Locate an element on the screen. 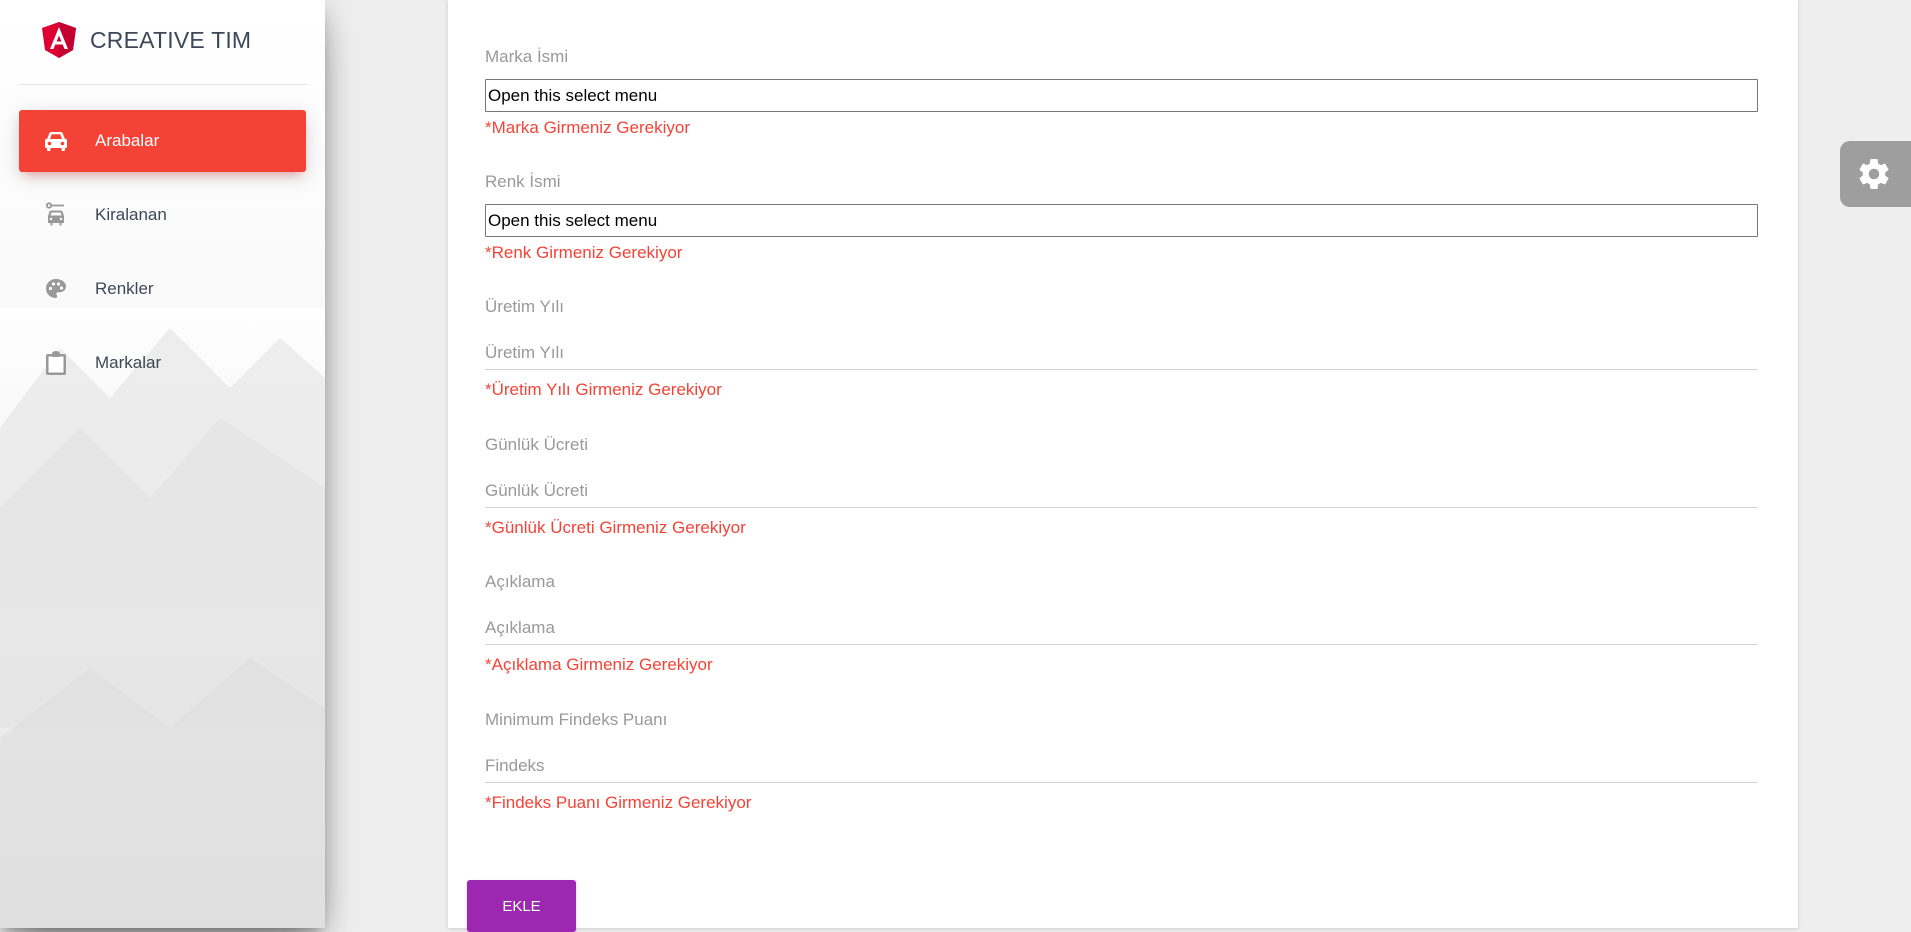  year-error: *Üretim Yılı Girmeniz Gerekiyor is located at coordinates (603, 389).